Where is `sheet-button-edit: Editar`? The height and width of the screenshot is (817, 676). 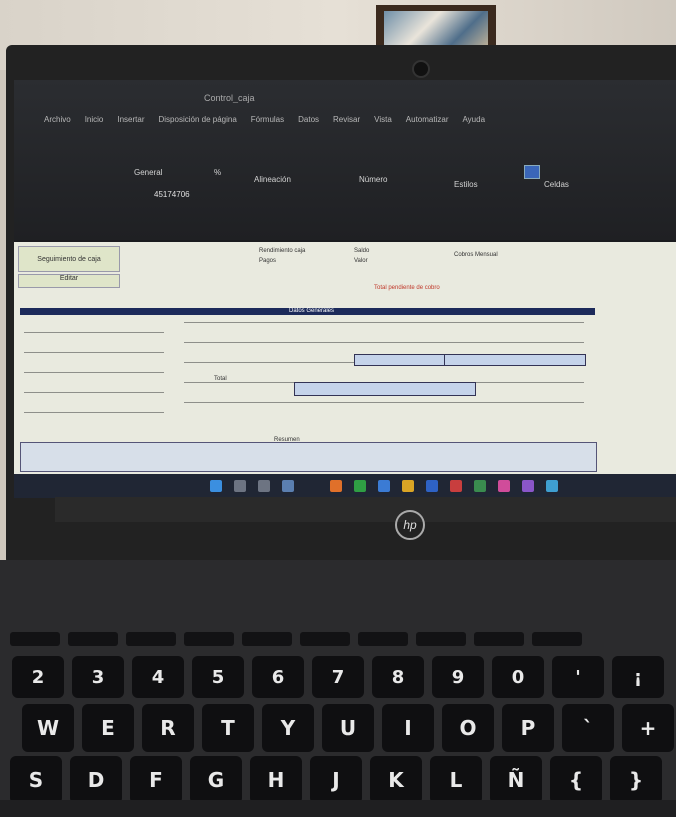
sheet-button-edit: Editar is located at coordinates (69, 281).